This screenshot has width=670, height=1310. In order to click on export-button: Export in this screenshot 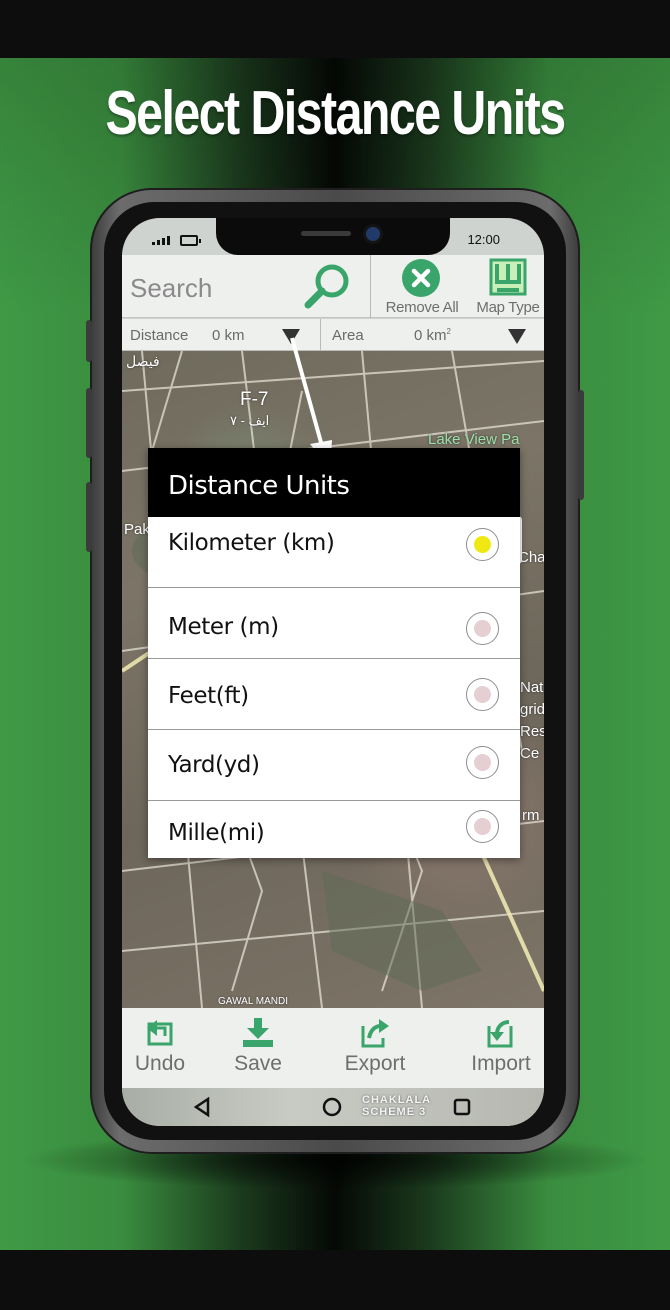, I will do `click(375, 1048)`.